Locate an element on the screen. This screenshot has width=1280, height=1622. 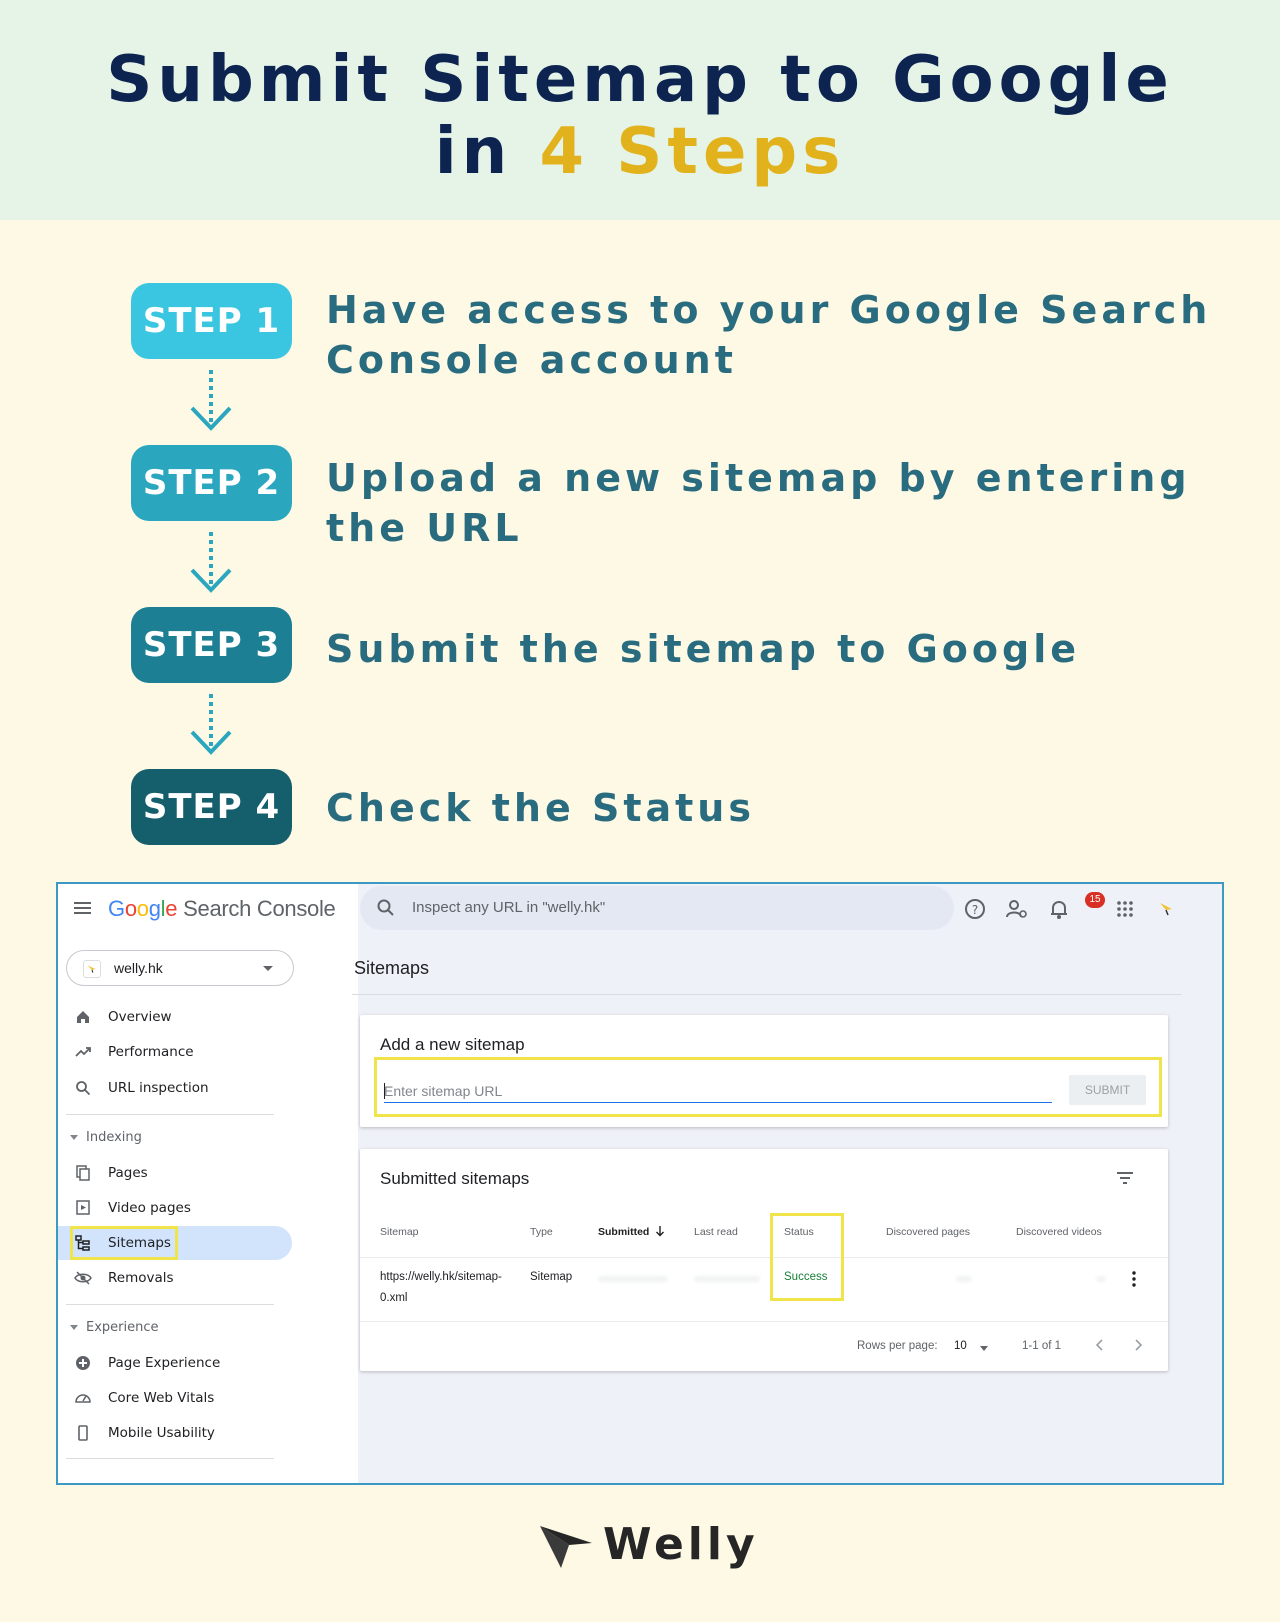
card-title: Add a new sitemap is located at coordinates (452, 1044).